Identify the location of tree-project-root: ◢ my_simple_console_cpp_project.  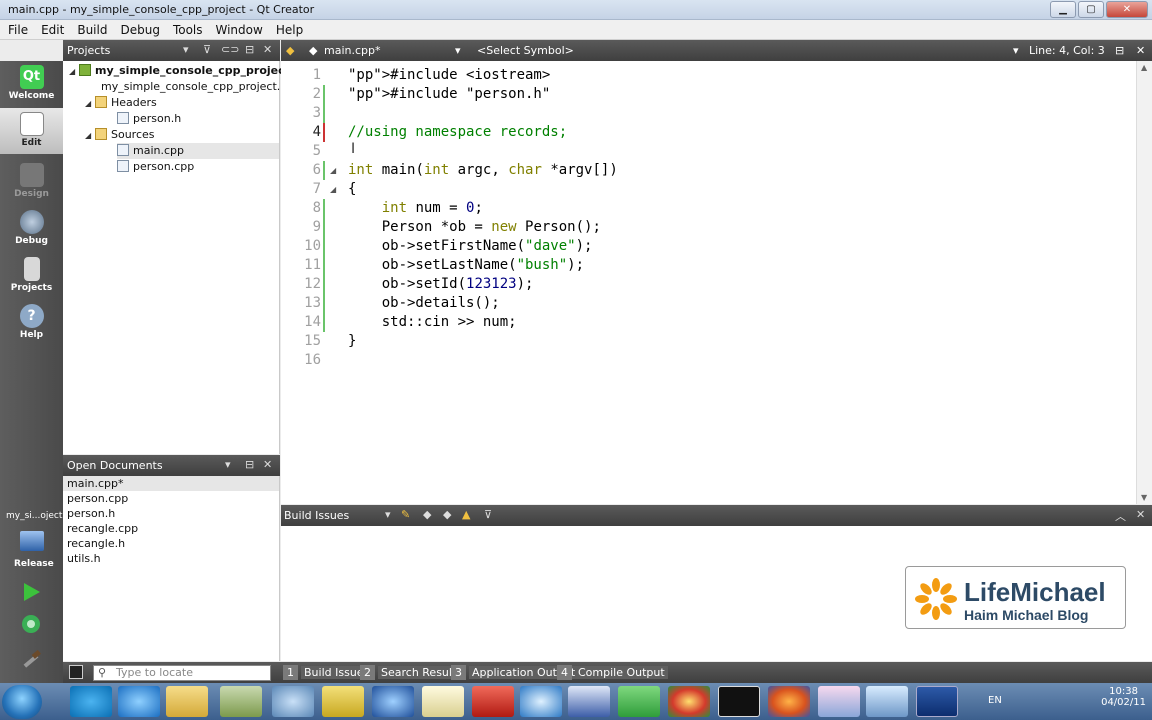
(179, 71).